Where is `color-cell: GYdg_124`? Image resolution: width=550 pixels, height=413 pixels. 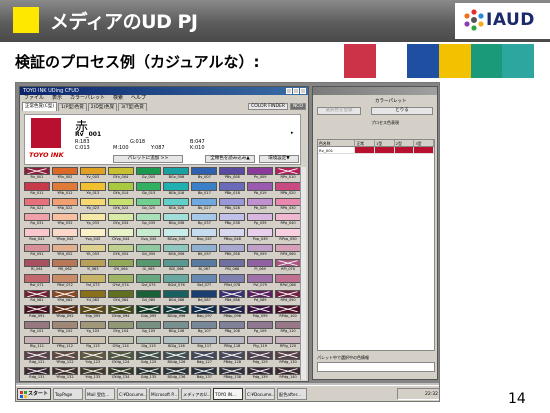
color-cell: GYdg_124 is located at coordinates (120, 357).